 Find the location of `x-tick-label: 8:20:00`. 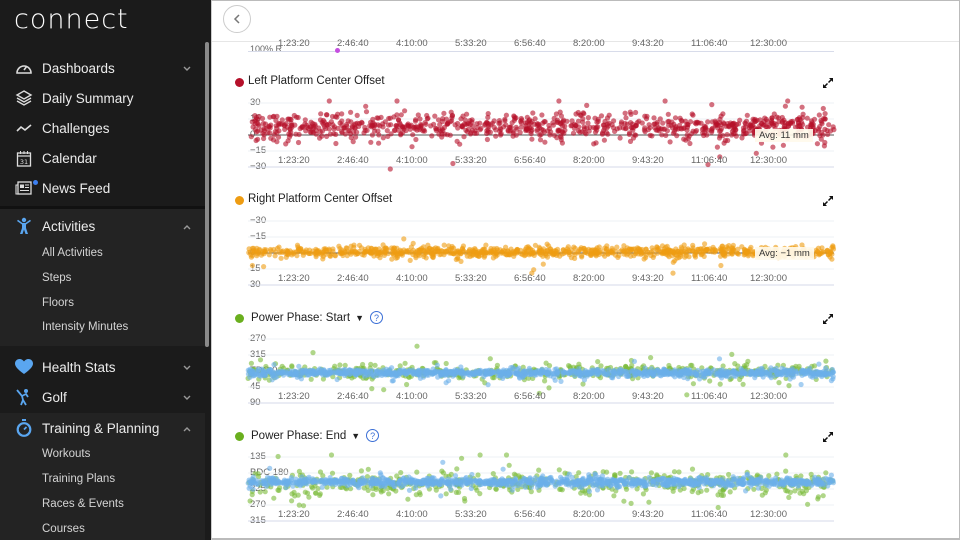

x-tick-label: 8:20:00 is located at coordinates (589, 396).